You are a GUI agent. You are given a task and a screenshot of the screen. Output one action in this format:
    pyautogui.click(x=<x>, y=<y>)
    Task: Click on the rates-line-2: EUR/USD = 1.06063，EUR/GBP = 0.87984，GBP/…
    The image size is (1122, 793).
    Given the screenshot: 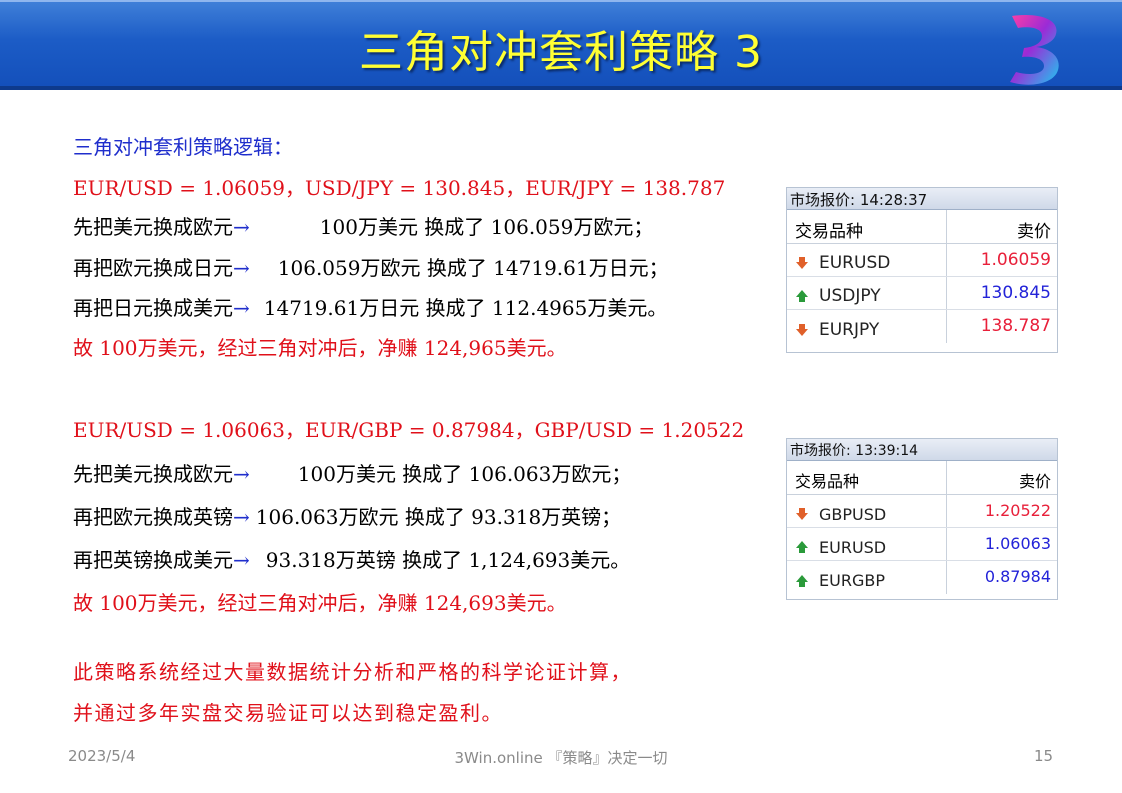 What is the action you would take?
    pyautogui.click(x=409, y=430)
    